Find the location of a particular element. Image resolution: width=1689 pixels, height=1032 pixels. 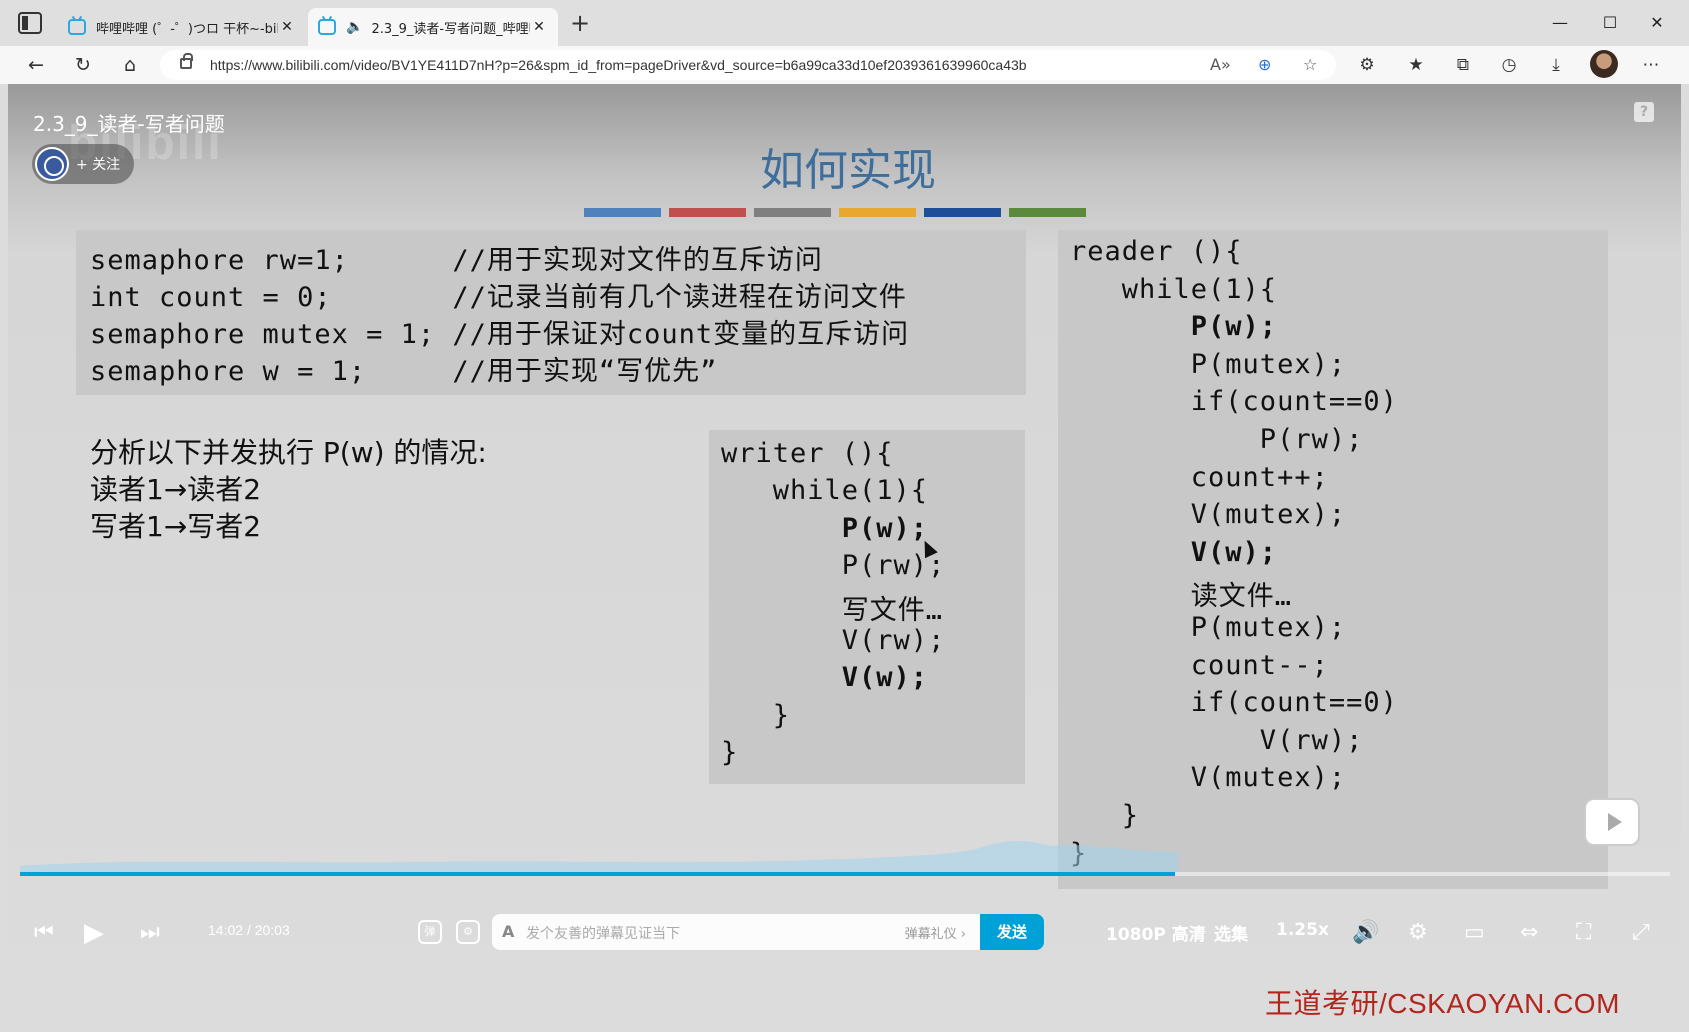

mini-player-icon is located at coordinates (1612, 822).